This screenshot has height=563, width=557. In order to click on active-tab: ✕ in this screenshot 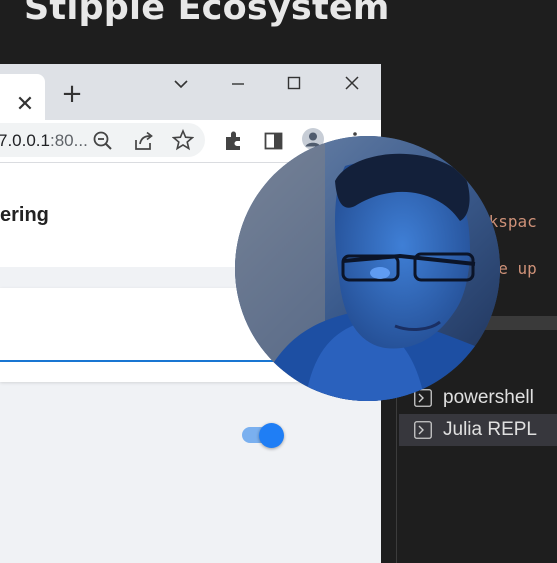, I will do `click(22, 97)`.